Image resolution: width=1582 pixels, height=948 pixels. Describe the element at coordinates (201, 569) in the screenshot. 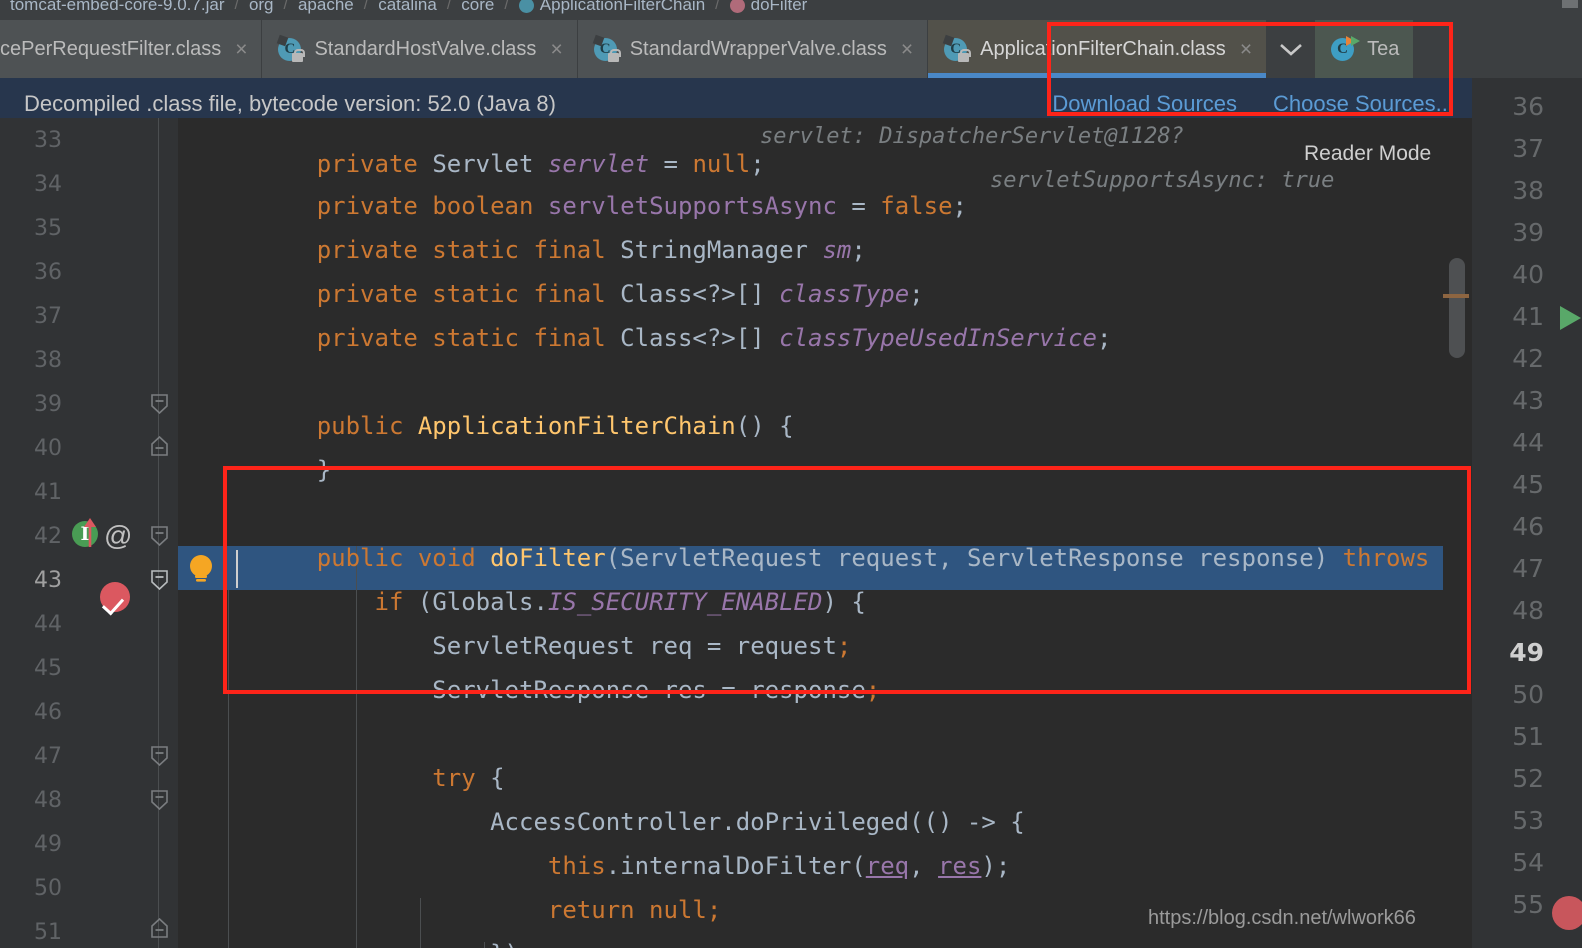

I see `intention-bulb-icon` at that location.